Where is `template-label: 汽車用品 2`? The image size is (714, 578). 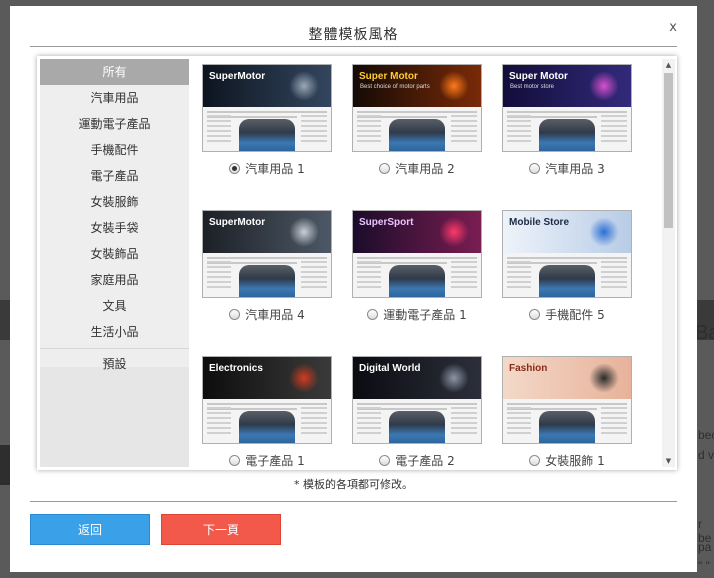 template-label: 汽車用品 2 is located at coordinates (425, 169).